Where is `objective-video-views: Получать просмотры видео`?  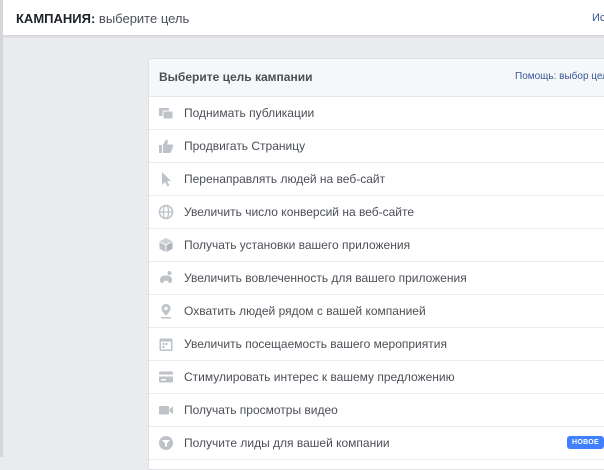 objective-video-views: Получать просмотры видео is located at coordinates (376, 410).